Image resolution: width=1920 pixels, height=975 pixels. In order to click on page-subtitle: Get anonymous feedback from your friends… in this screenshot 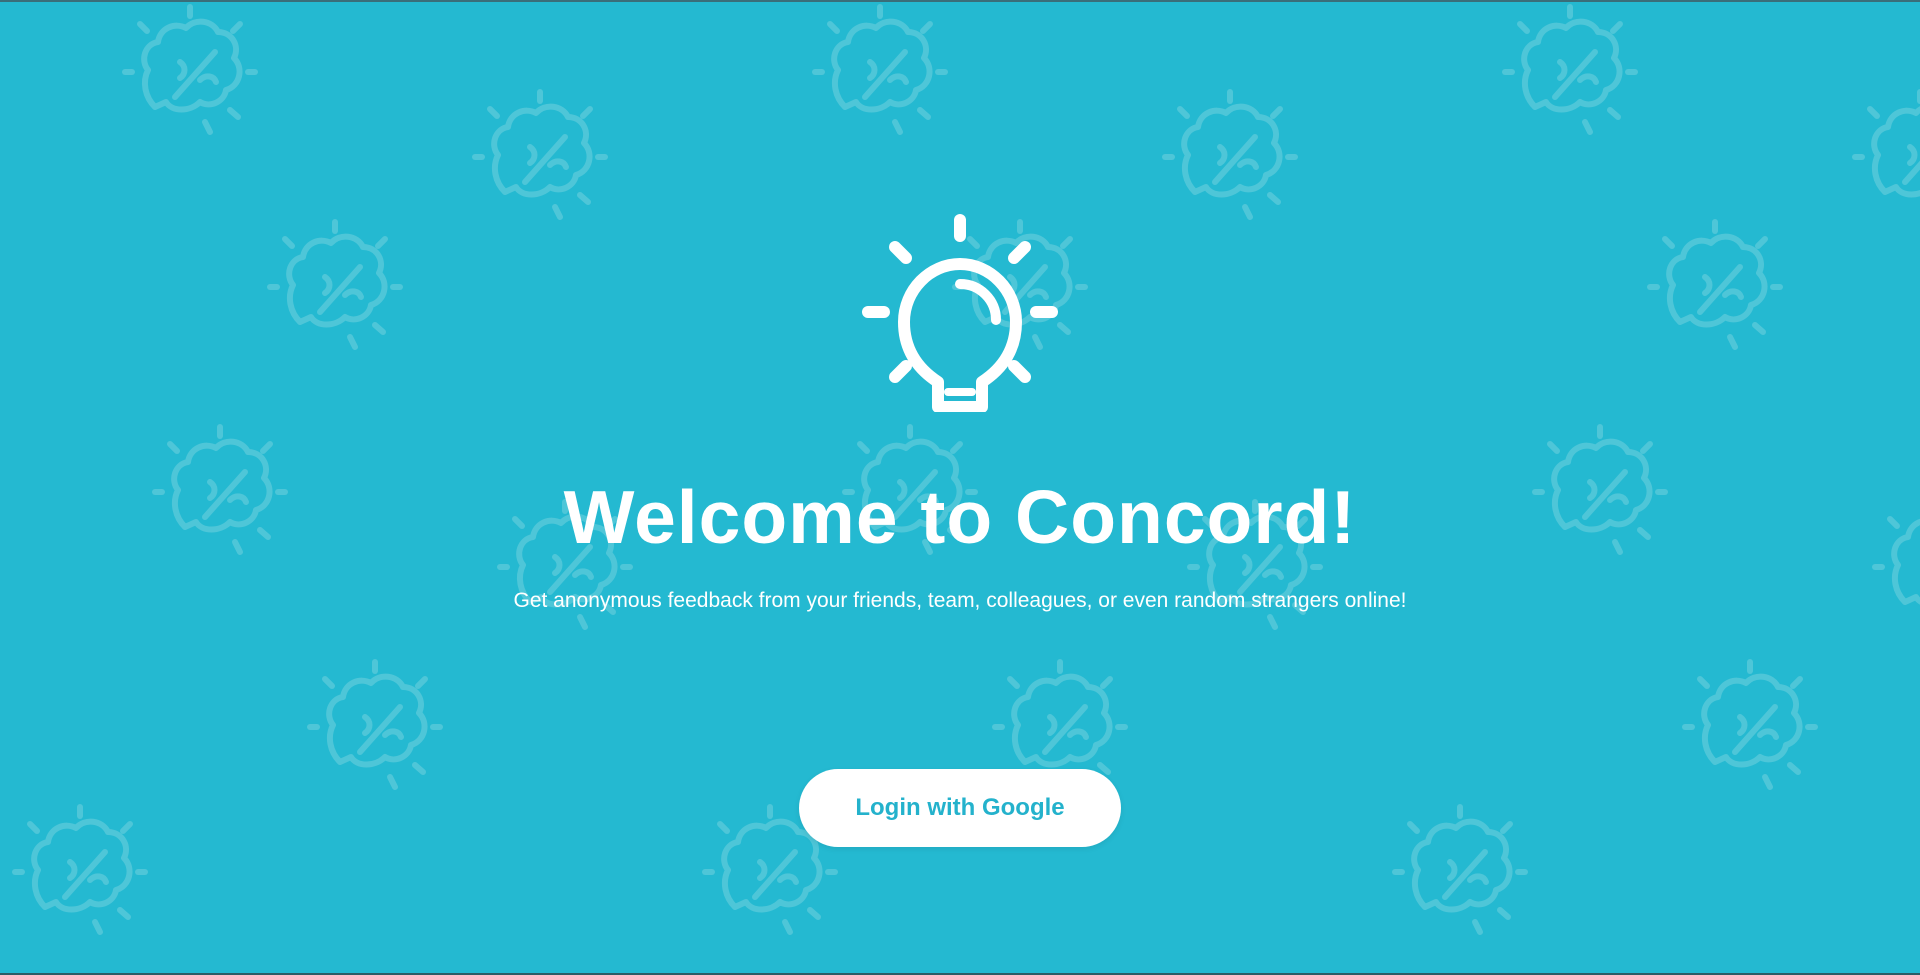, I will do `click(960, 600)`.